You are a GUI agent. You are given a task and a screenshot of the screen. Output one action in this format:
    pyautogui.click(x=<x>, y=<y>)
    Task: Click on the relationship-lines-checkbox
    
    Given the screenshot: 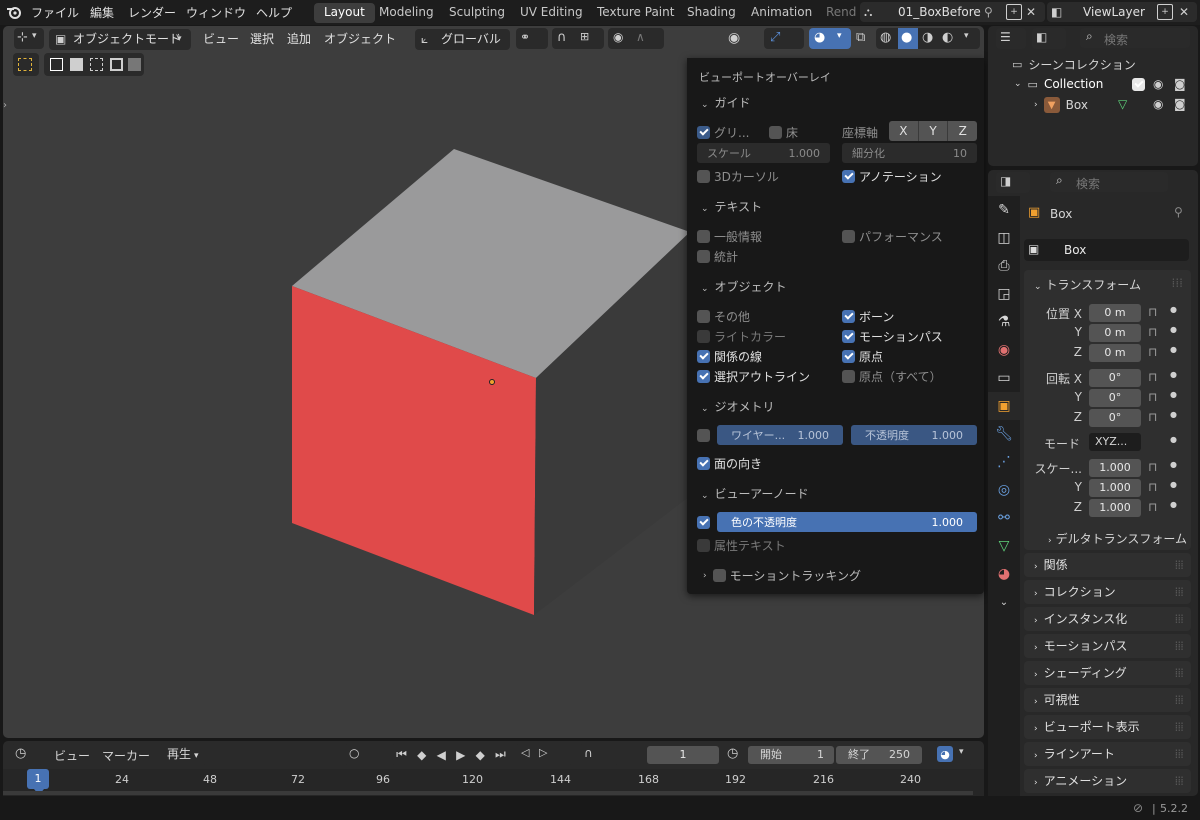 What is the action you would take?
    pyautogui.click(x=703, y=356)
    